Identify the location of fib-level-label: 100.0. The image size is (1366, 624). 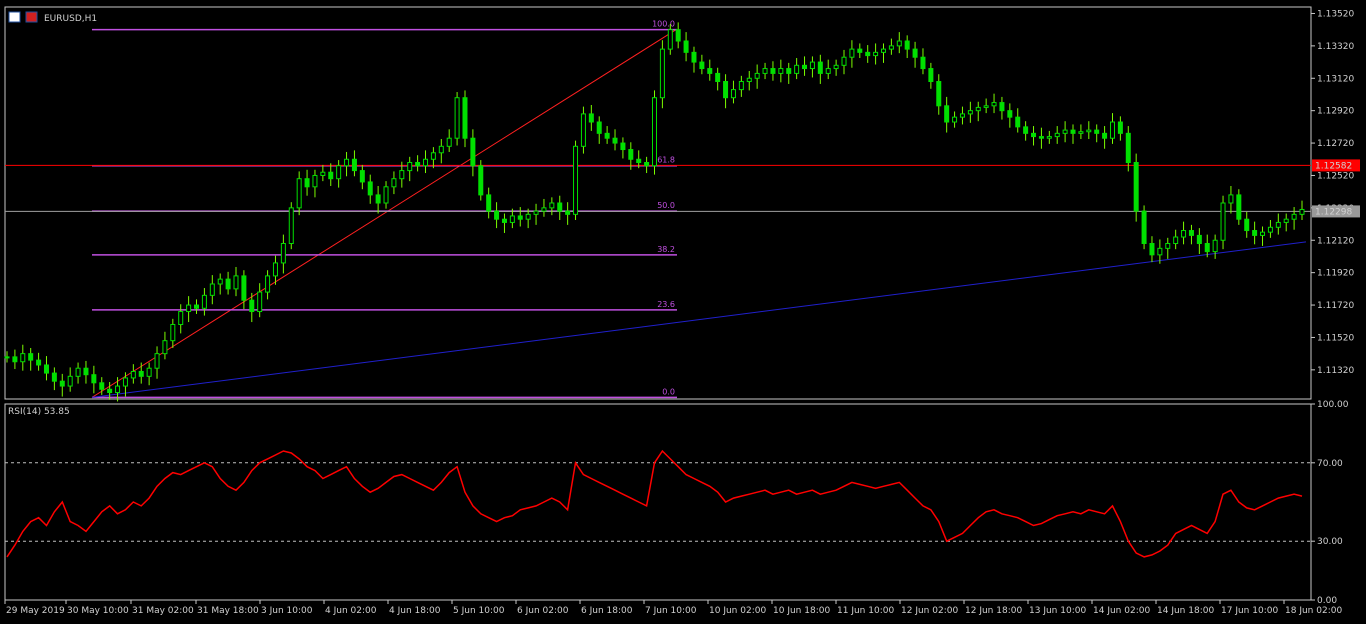
(663, 24).